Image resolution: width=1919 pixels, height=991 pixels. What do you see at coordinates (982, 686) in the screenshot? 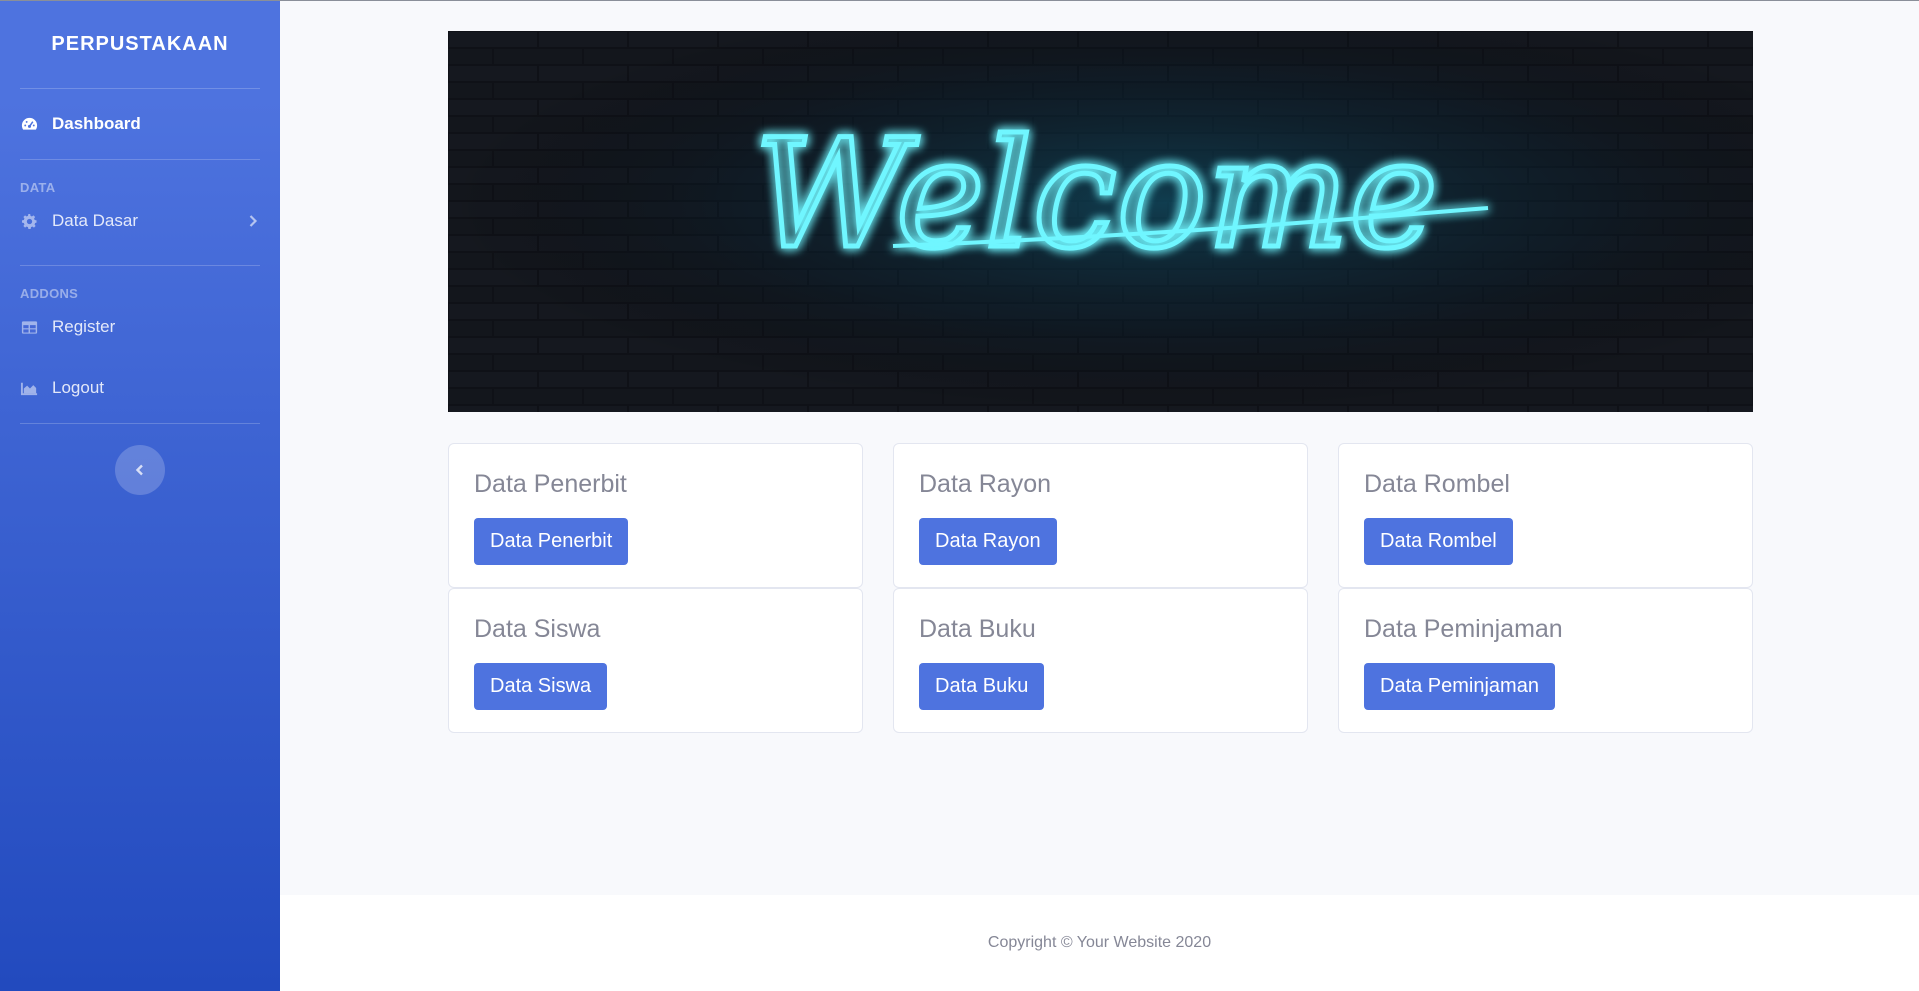
I see `data-buku-button: Data Buku` at bounding box center [982, 686].